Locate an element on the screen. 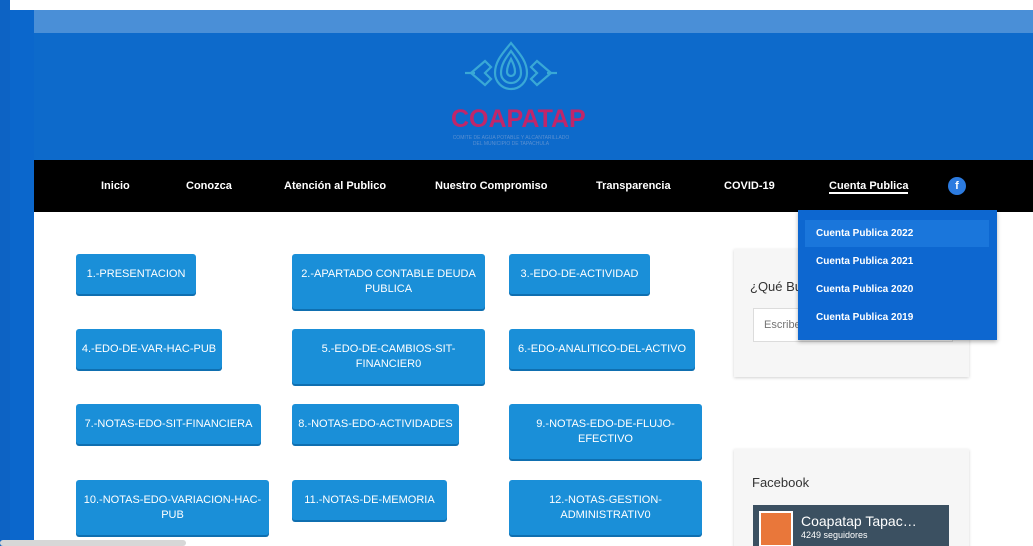 This screenshot has height=546, width=1033. notas-edo-sit-financiera-button: 7.-NOTAS-EDO-SIT-FINANCIERA is located at coordinates (168, 424).